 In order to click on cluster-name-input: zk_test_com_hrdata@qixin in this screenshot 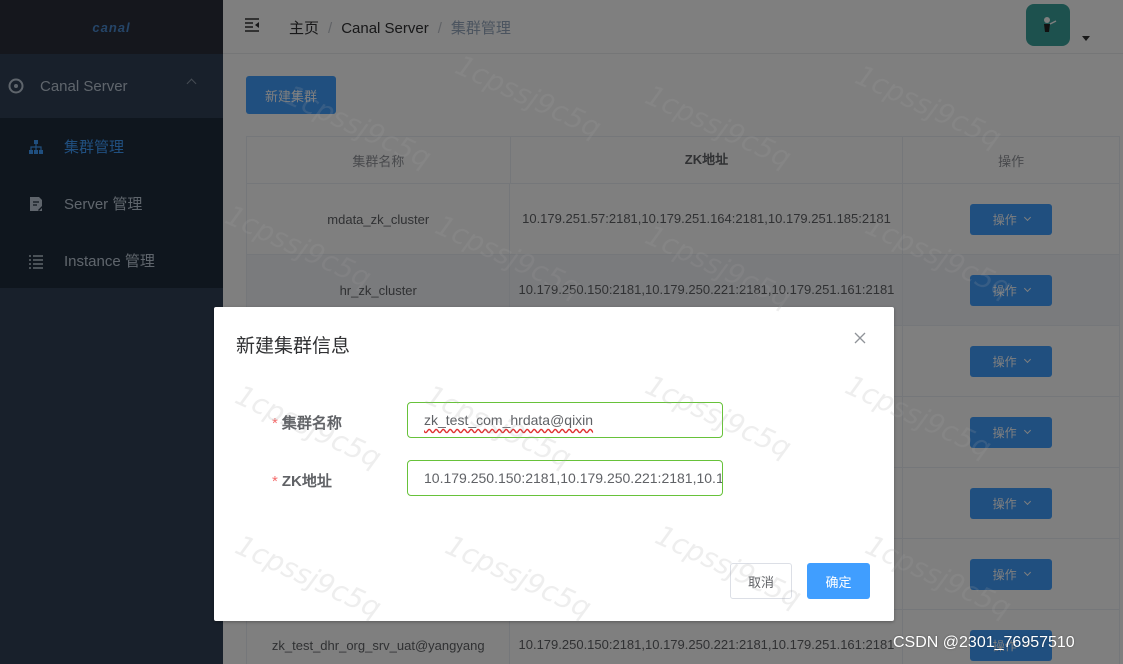, I will do `click(565, 420)`.